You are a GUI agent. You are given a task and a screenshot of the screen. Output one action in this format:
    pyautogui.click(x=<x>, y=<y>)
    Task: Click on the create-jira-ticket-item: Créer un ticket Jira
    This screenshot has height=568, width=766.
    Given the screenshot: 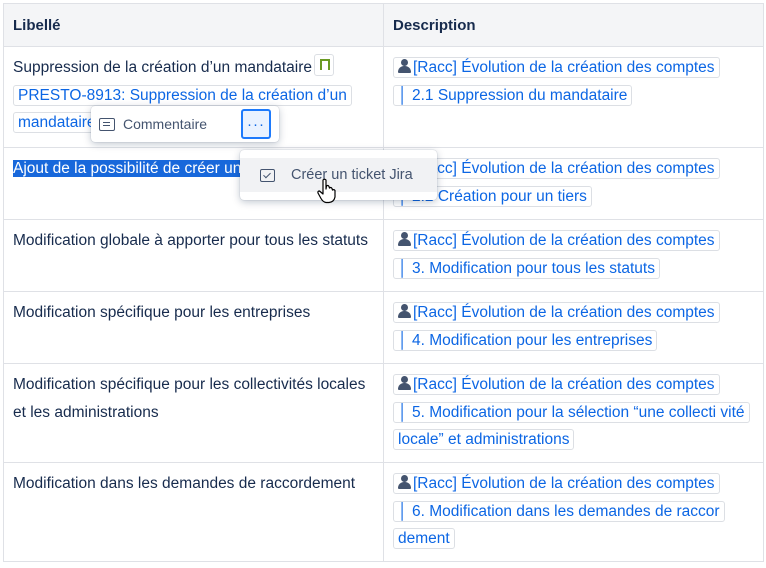 What is the action you would take?
    pyautogui.click(x=338, y=175)
    